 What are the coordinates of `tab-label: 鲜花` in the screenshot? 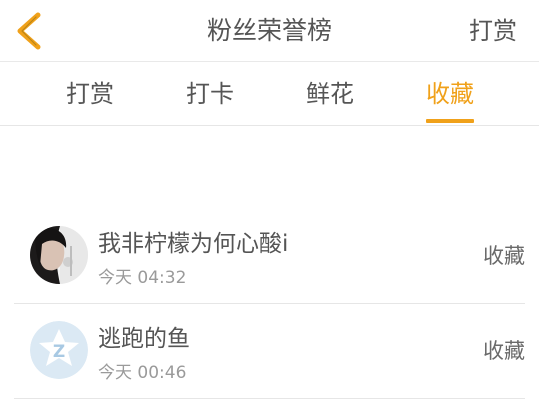 It's located at (330, 94).